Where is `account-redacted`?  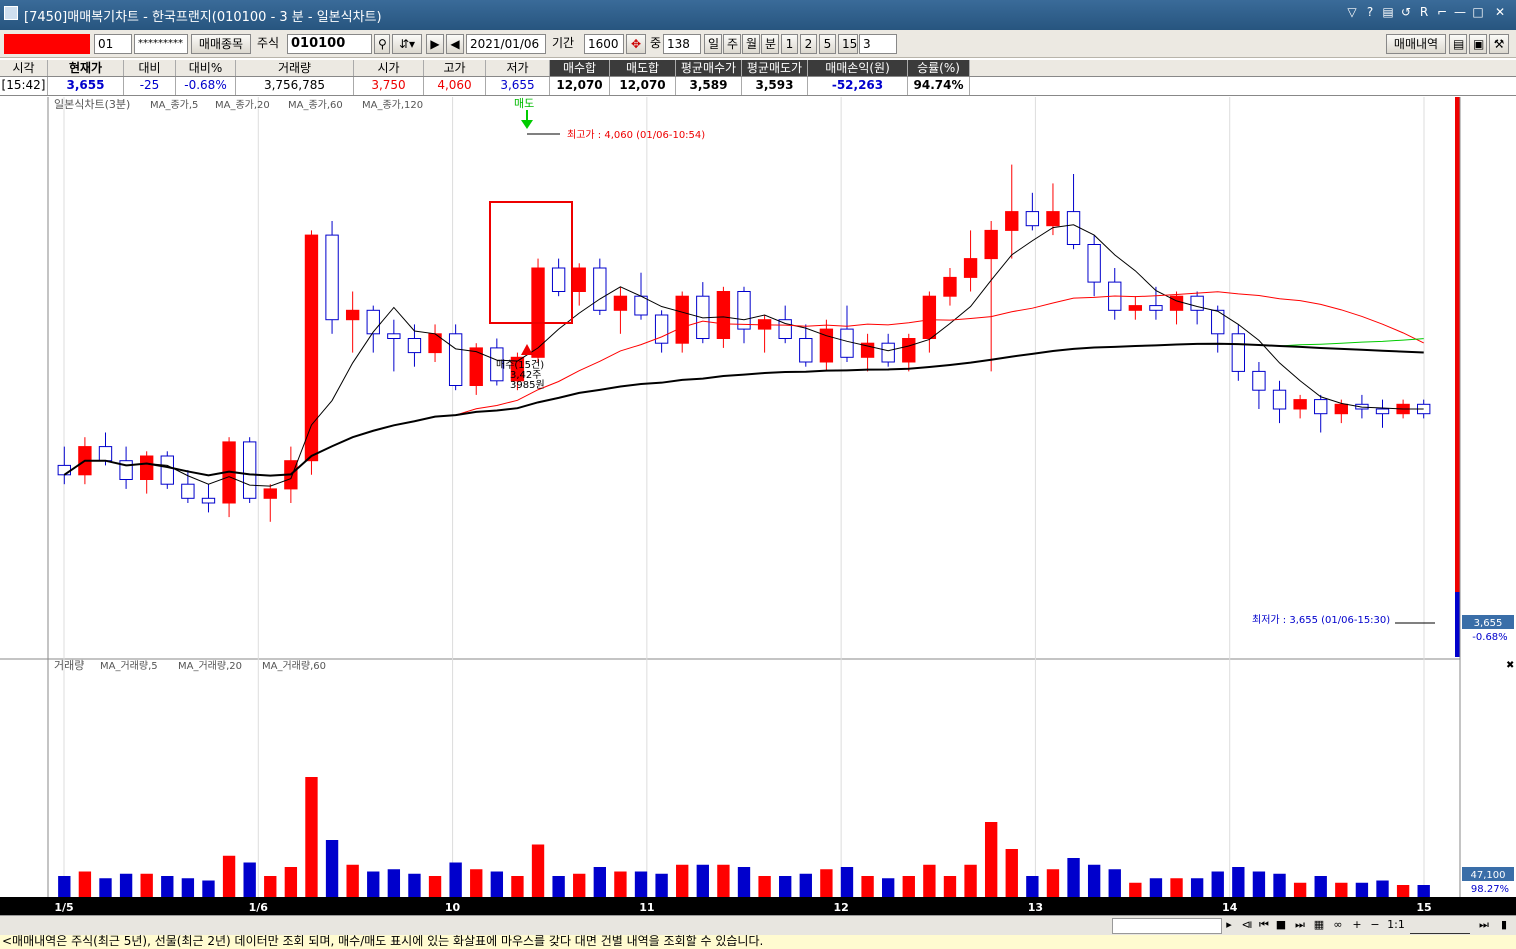
account-redacted is located at coordinates (47, 44).